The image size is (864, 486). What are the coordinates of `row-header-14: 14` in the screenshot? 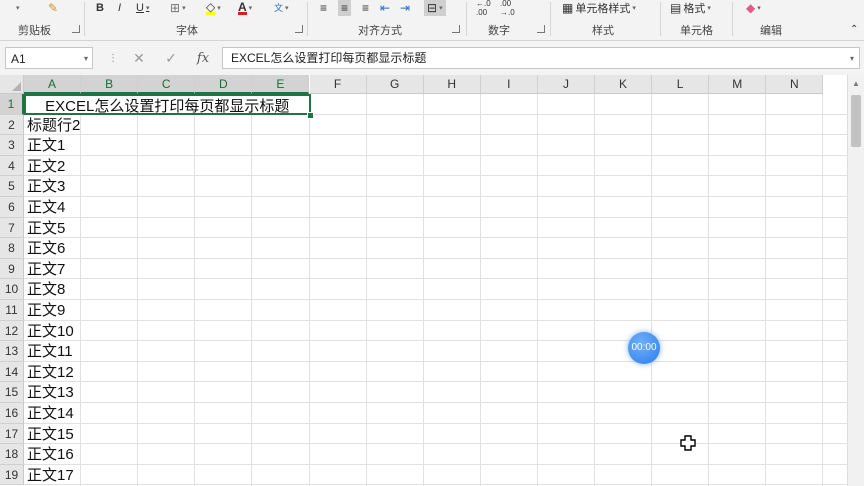 It's located at (12, 372).